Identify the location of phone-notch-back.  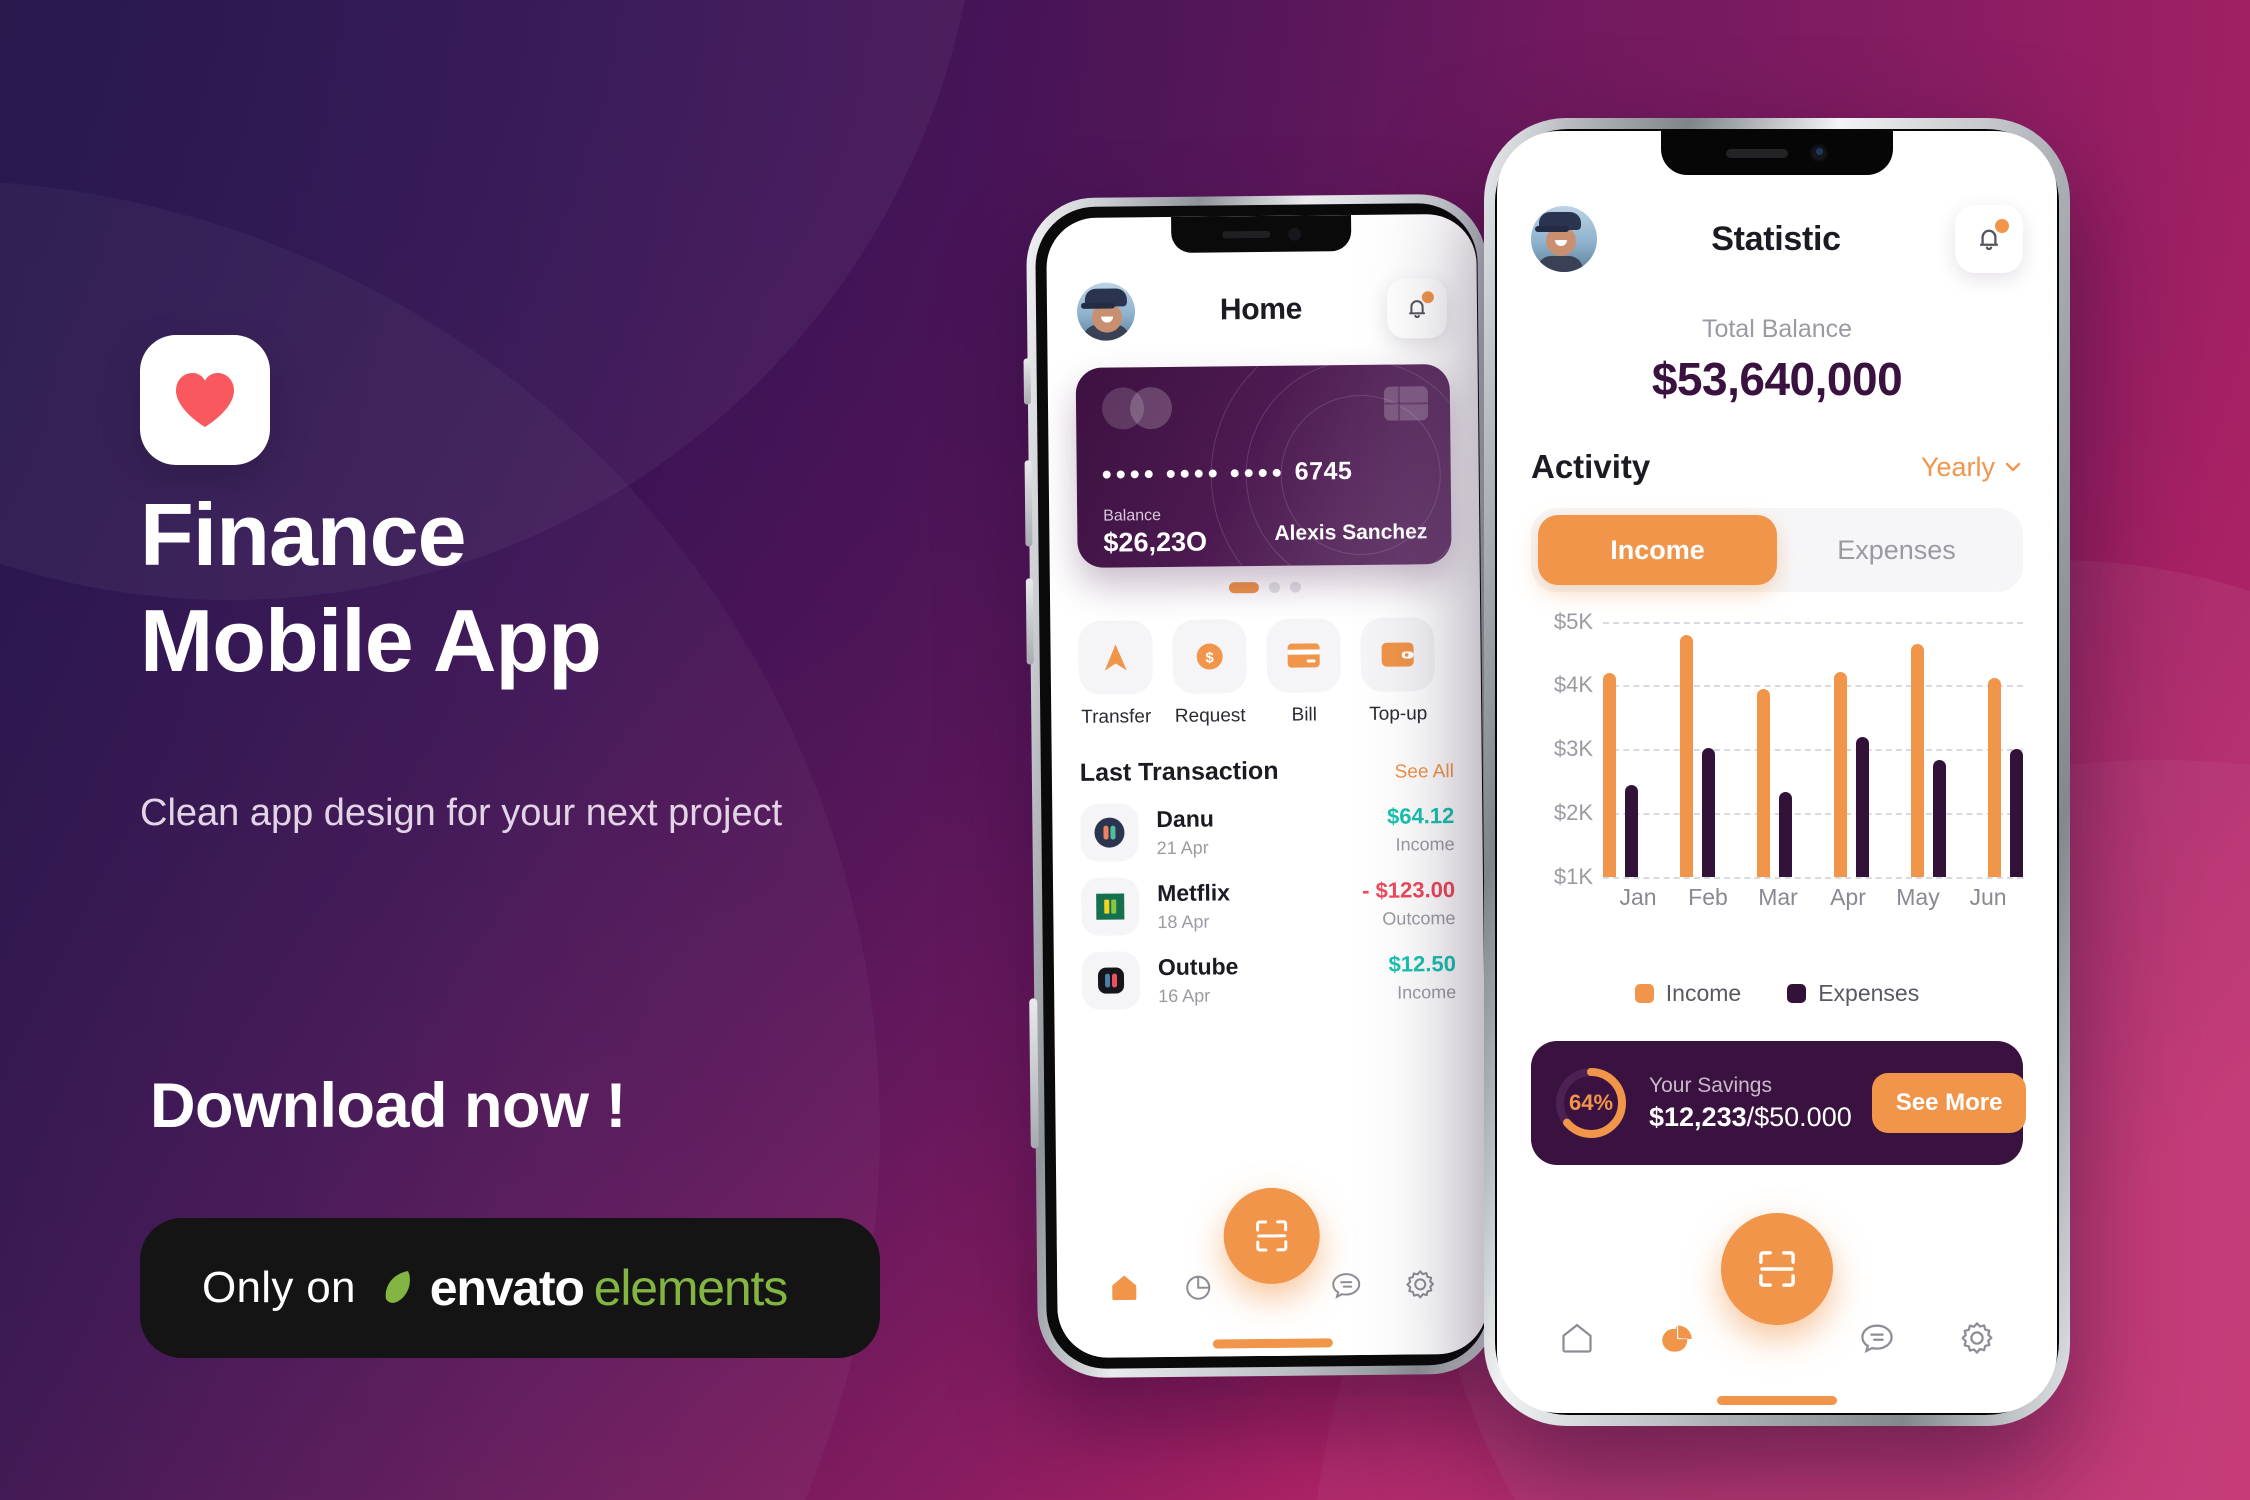
(1261, 234).